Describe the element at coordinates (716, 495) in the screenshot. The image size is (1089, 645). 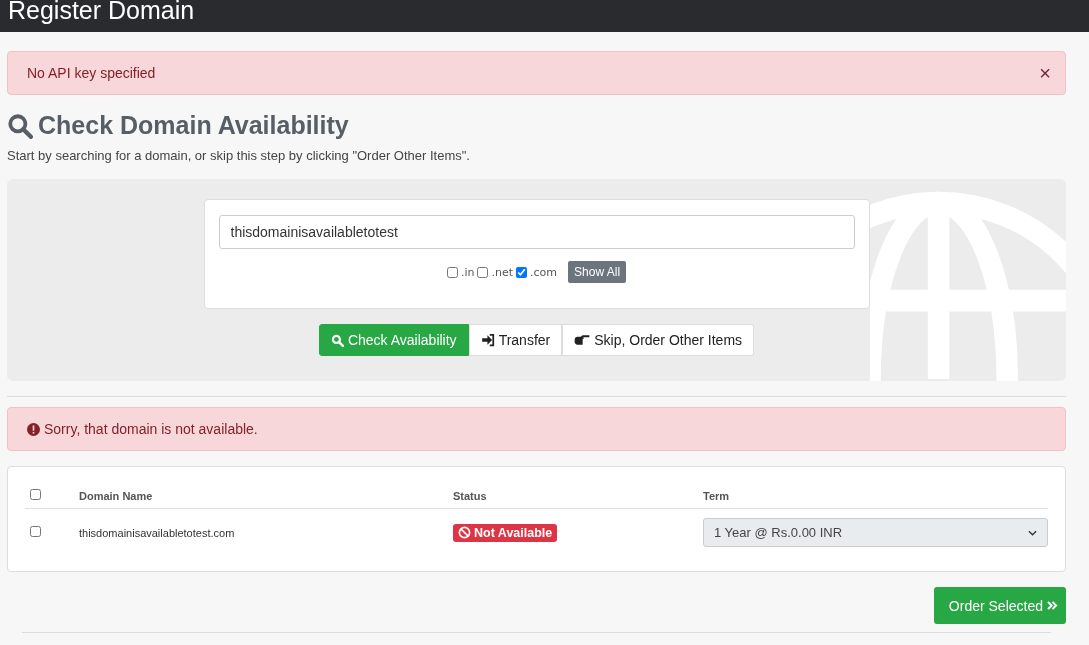
I see `column-header: Term` at that location.